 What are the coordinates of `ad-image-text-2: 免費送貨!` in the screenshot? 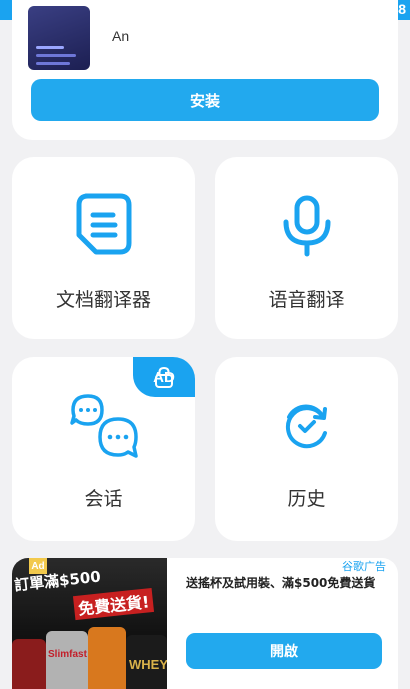 It's located at (113, 604).